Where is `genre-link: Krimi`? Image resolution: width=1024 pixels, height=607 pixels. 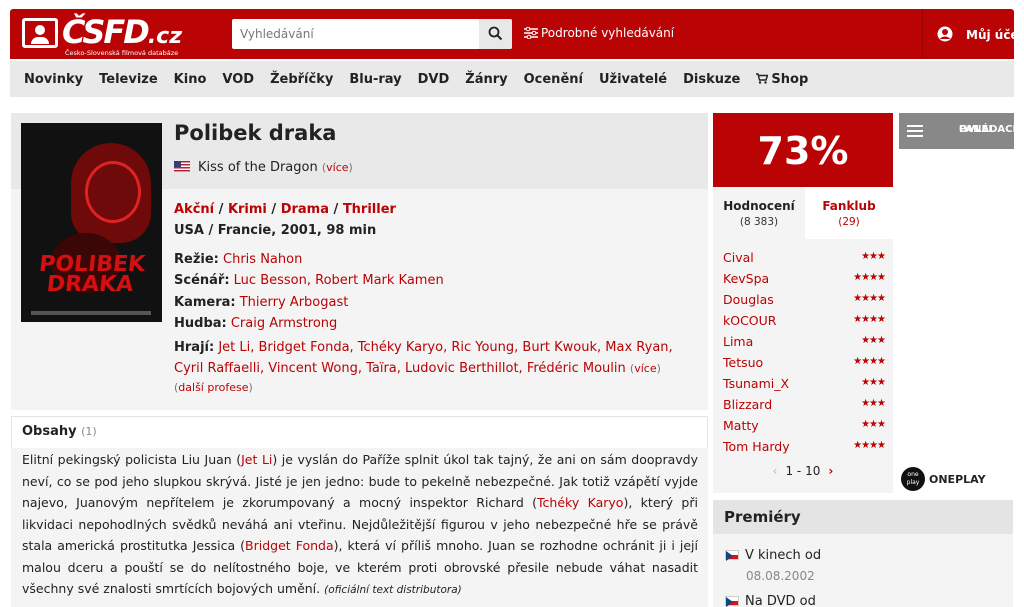 genre-link: Krimi is located at coordinates (247, 209).